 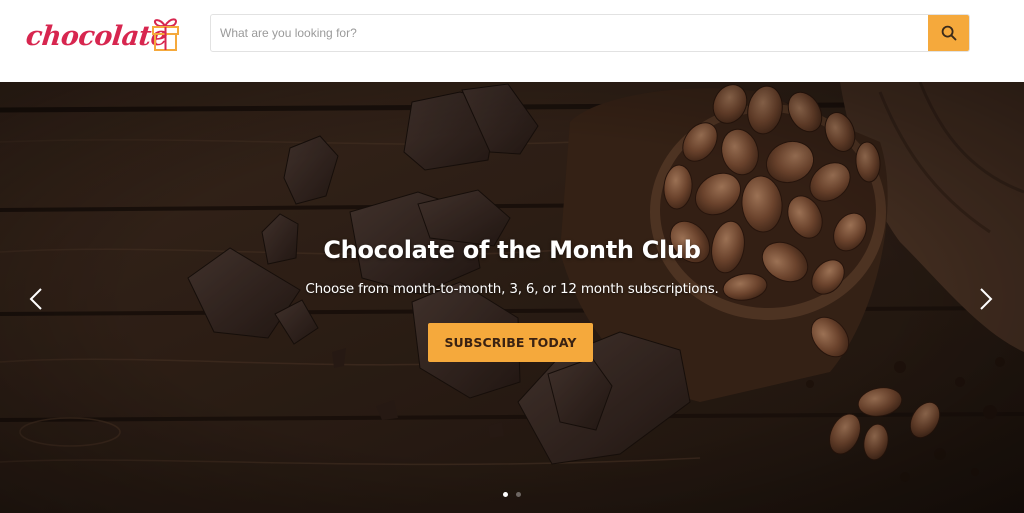 I want to click on carousel-next-button, so click(x=986, y=299).